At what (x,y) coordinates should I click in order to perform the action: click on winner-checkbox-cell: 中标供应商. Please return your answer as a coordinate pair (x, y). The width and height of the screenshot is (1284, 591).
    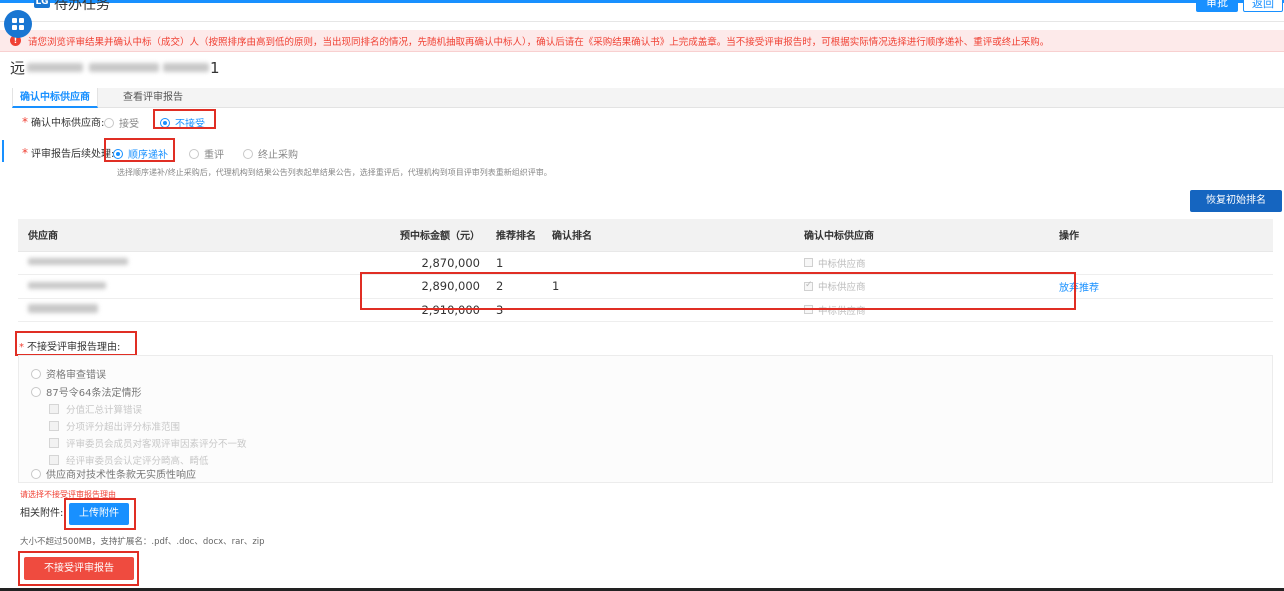
    Looking at the image, I should click on (921, 263).